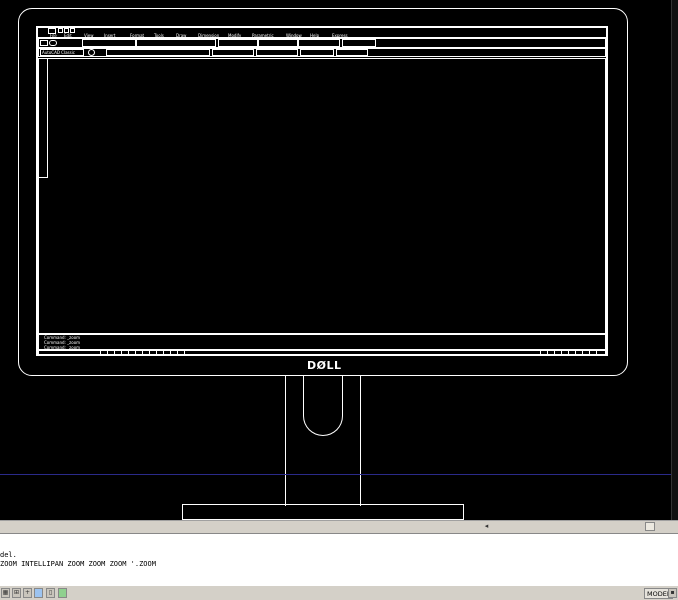 The width and height of the screenshot is (678, 600). Describe the element at coordinates (27, 593) in the screenshot. I see `crosshair-icon: +` at that location.